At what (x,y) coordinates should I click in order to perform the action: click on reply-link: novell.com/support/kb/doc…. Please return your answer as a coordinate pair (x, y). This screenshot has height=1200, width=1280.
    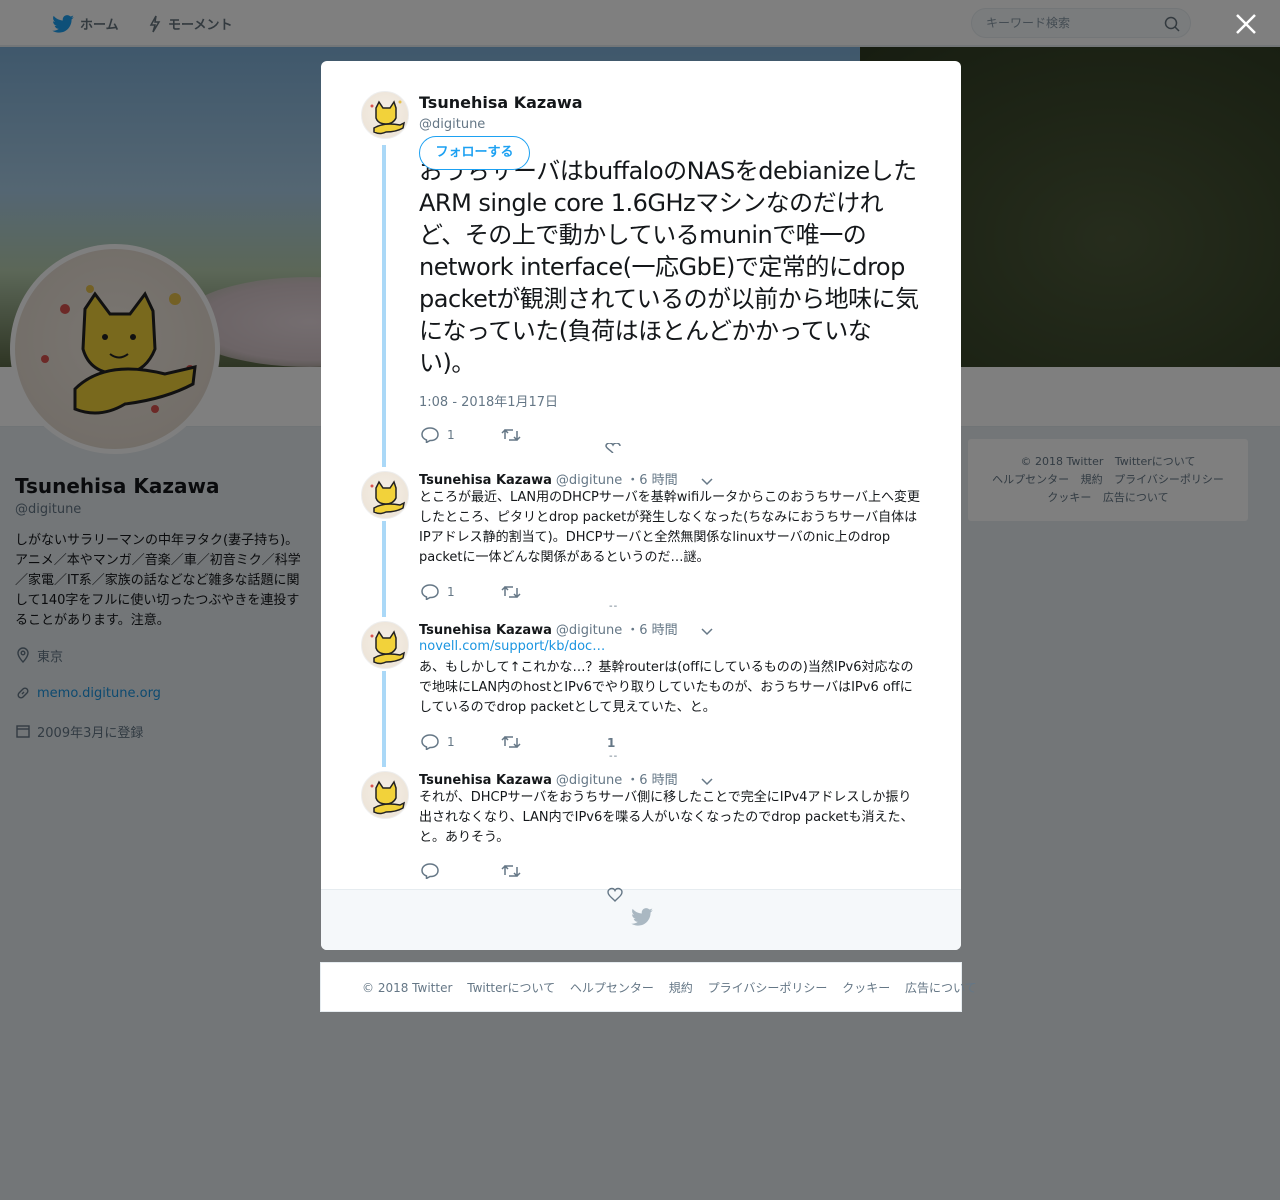
    Looking at the image, I should click on (512, 646).